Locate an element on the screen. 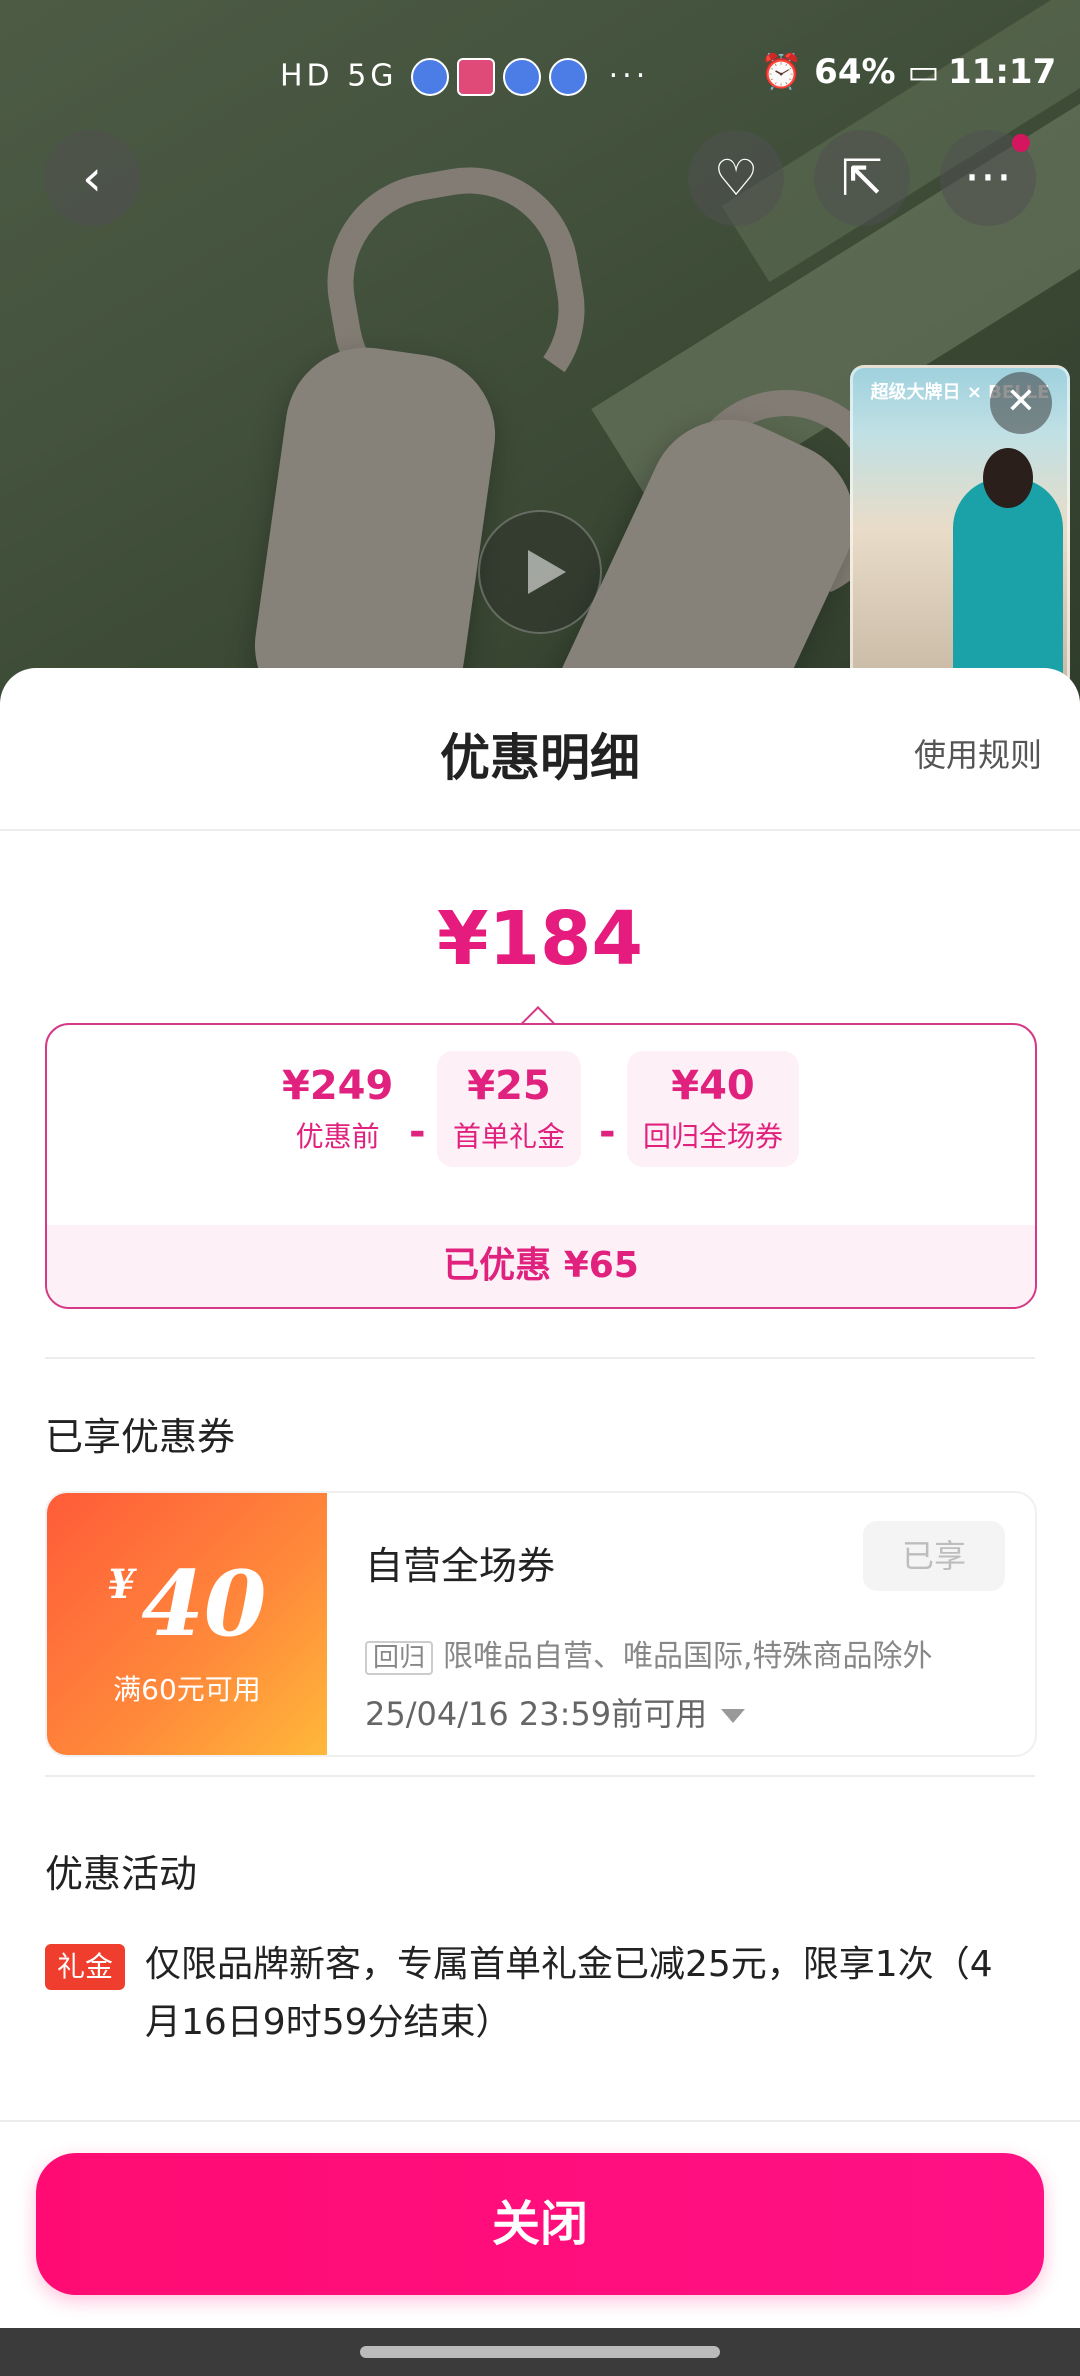  play-video-icon is located at coordinates (540, 572).